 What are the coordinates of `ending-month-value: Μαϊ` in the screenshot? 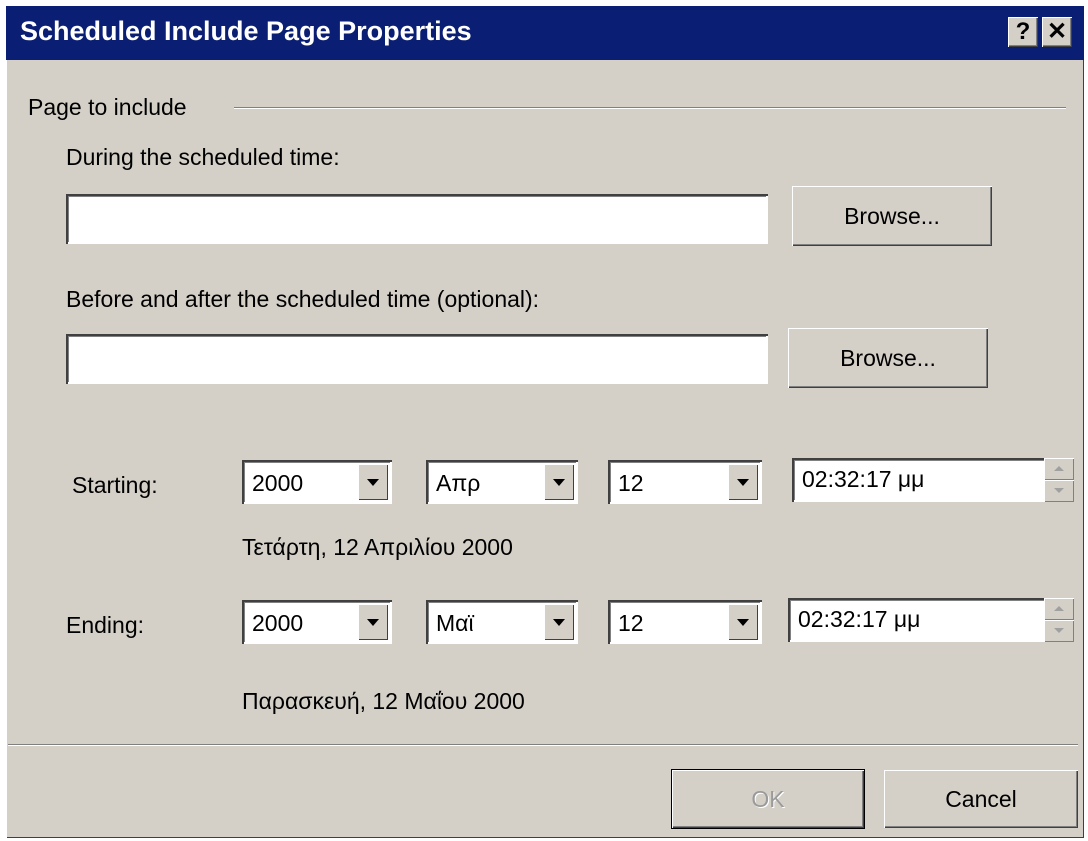 It's located at (455, 623).